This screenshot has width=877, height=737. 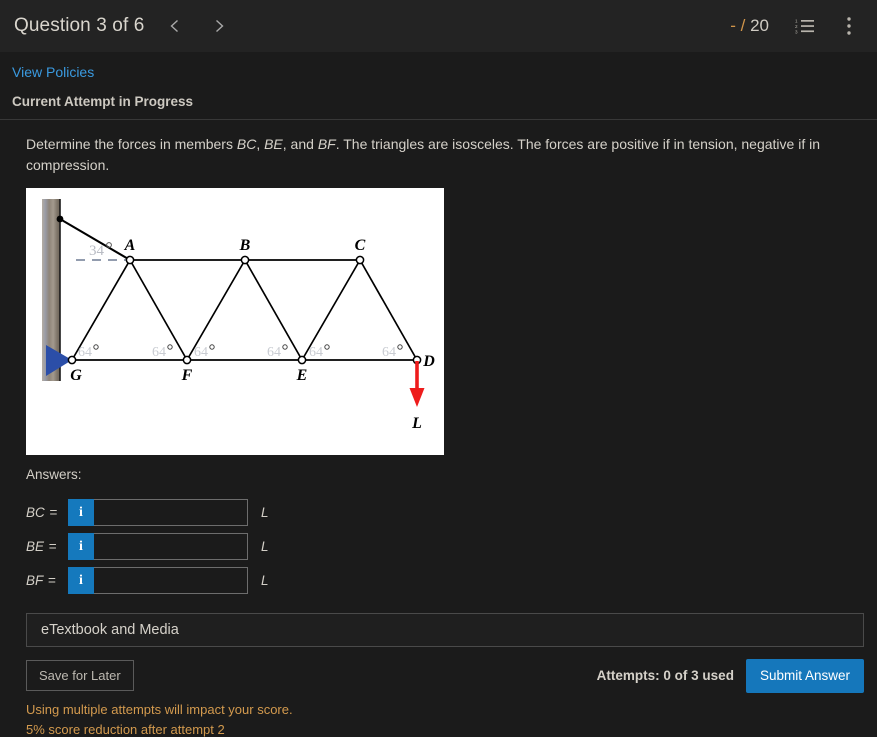 I want to click on answer-row-be: BE = i L, so click(x=433, y=546).